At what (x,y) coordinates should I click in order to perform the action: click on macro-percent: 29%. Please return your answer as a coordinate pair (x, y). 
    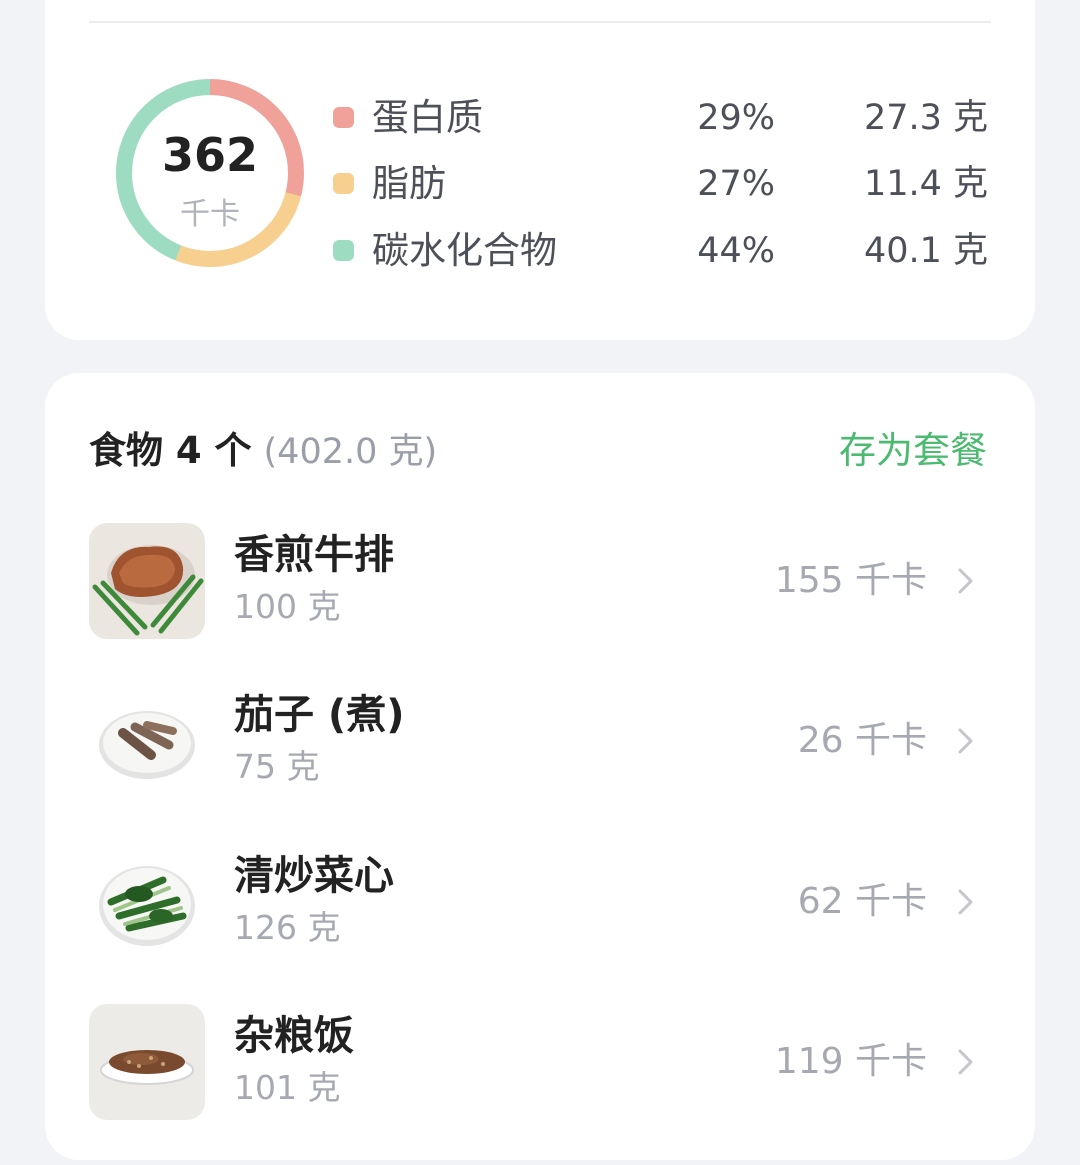
    Looking at the image, I should click on (736, 118).